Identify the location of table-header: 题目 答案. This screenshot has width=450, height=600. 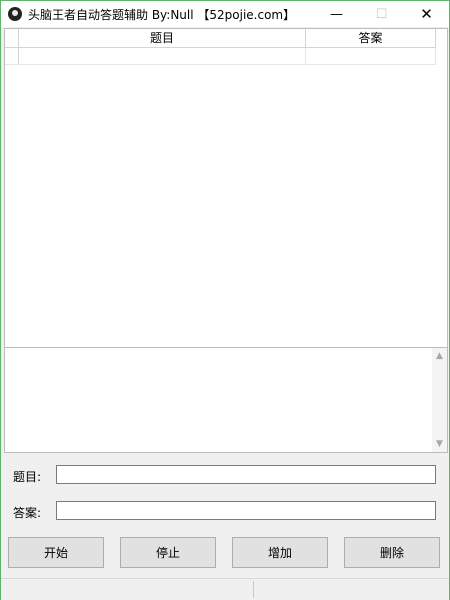
(220, 38).